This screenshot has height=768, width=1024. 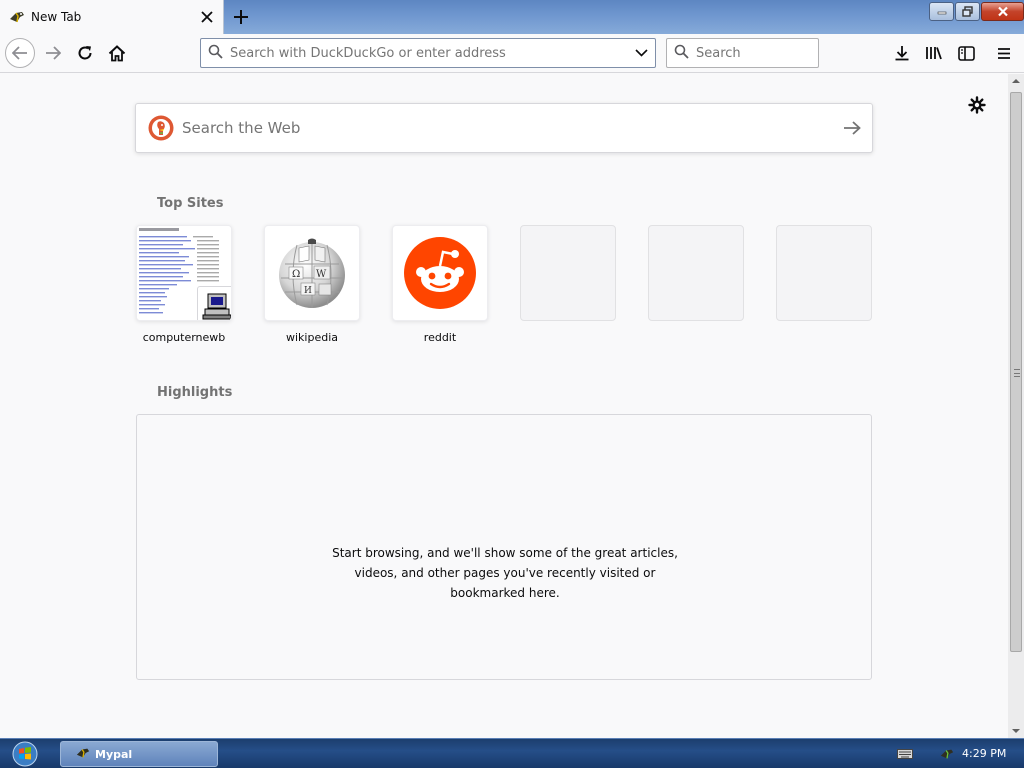 I want to click on address-bar, so click(x=428, y=53).